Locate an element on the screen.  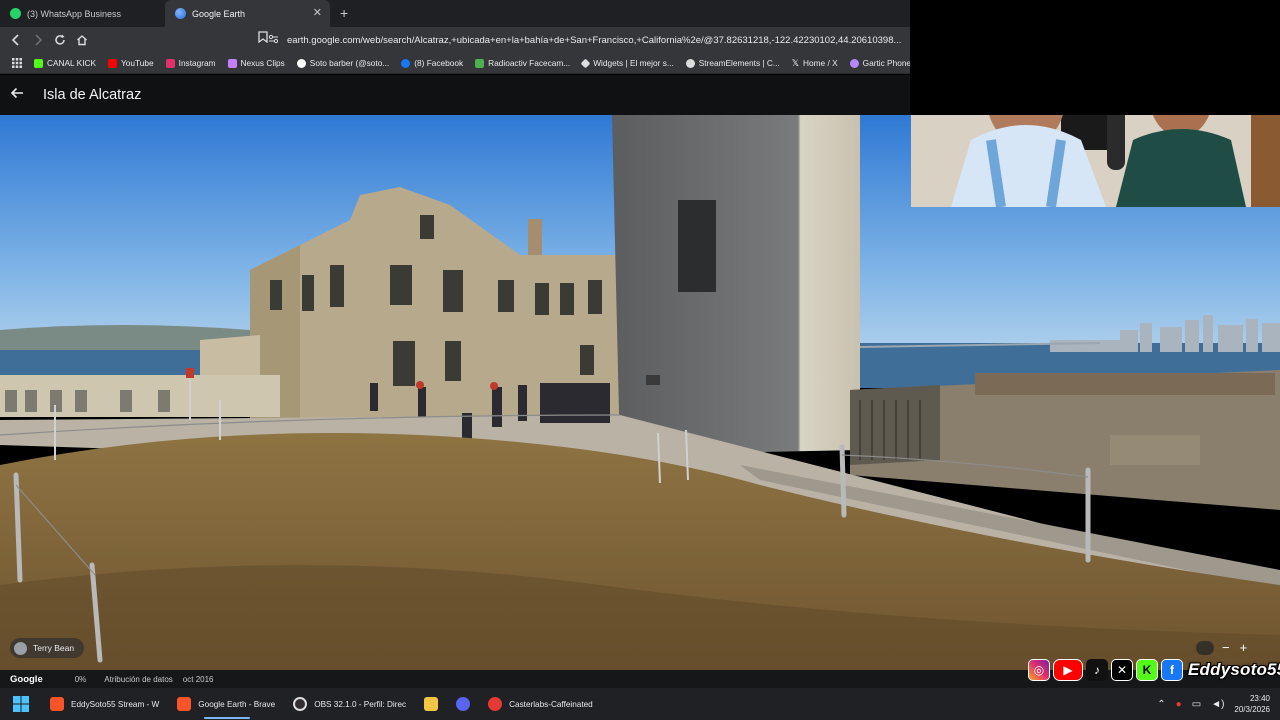
casterlabs-icon is located at coordinates (495, 704).